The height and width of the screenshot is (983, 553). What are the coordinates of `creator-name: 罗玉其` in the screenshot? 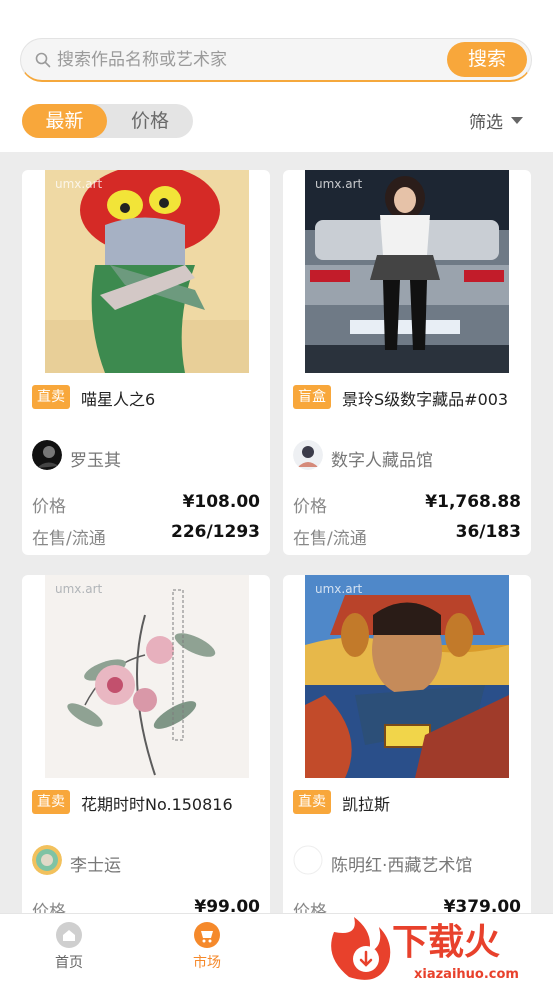 It's located at (95, 461).